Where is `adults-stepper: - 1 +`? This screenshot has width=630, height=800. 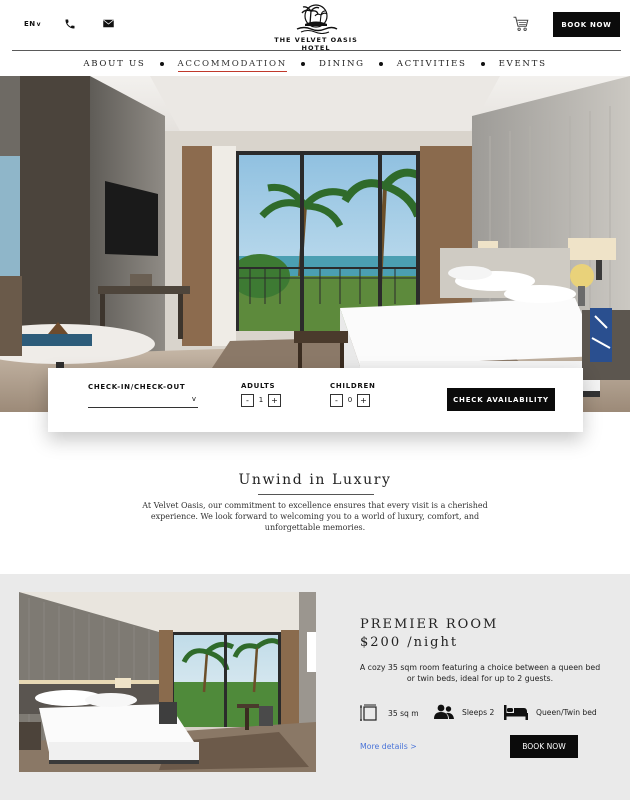
adults-stepper: - 1 + is located at coordinates (261, 400).